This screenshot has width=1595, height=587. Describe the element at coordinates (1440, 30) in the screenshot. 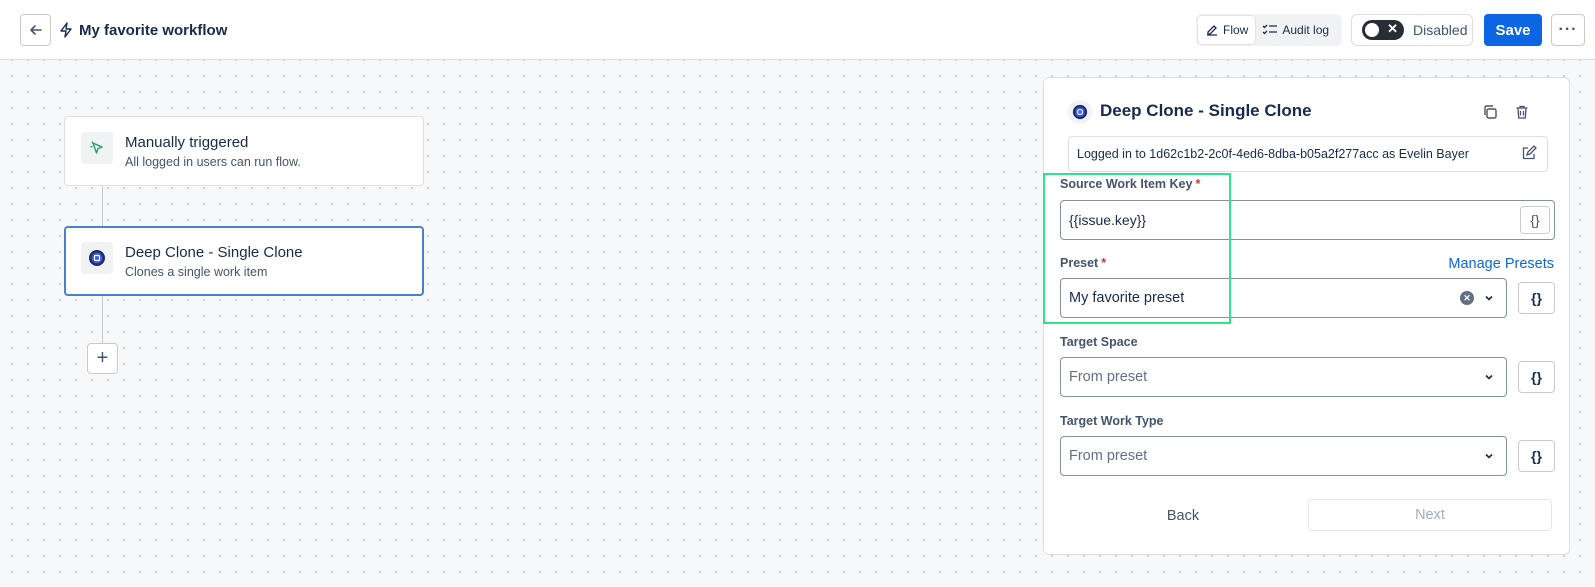

I see `toggle-label: Disabled` at that location.